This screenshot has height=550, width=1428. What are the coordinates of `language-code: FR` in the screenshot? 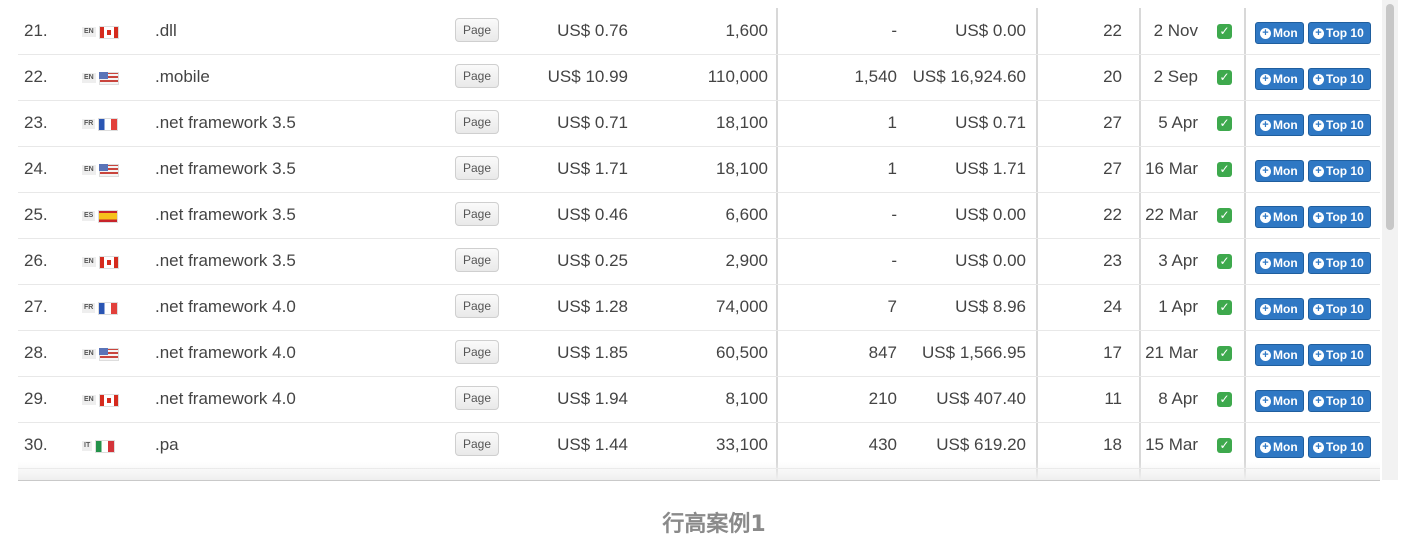 It's located at (89, 124).